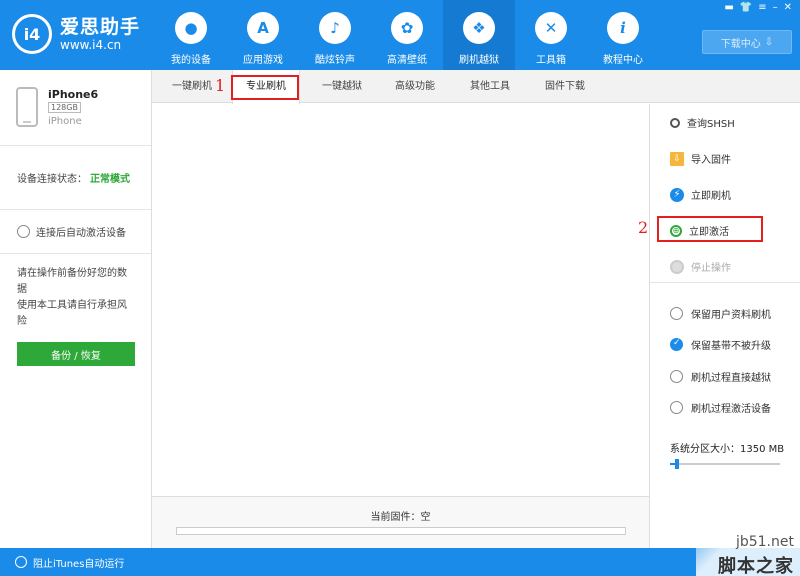  Describe the element at coordinates (64, 107) in the screenshot. I see `device-capacity: 128GB` at that location.